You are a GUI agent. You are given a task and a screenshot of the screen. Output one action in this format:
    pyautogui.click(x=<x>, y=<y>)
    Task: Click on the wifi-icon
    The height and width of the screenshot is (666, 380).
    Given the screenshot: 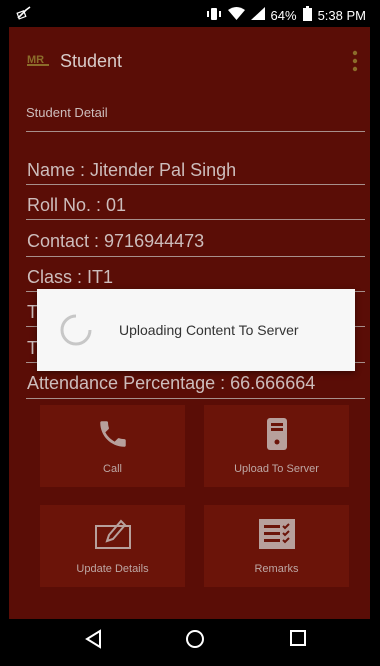 What is the action you would take?
    pyautogui.click(x=236, y=15)
    